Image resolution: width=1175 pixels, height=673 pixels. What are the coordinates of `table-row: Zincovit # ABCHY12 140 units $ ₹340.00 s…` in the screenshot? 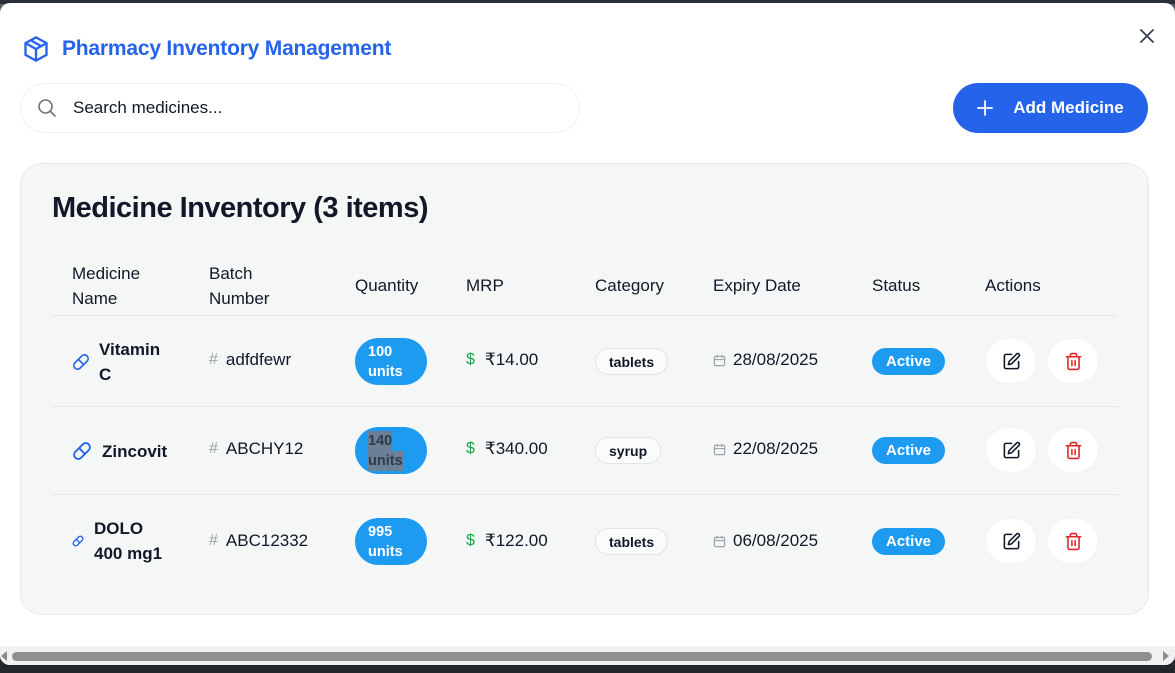 It's located at (585, 450).